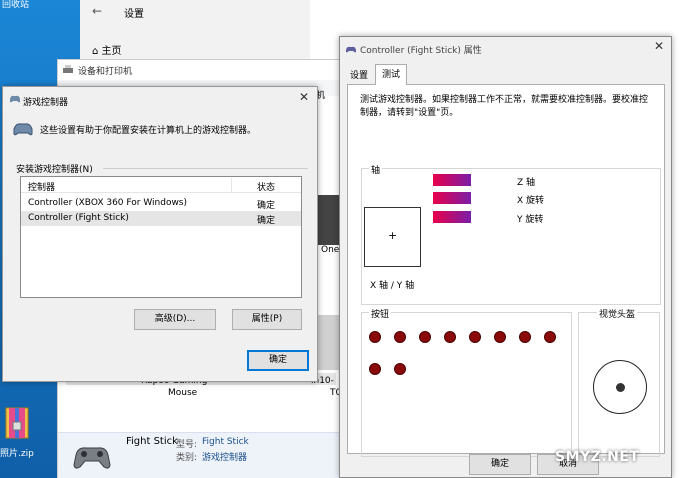 The width and height of the screenshot is (680, 478). I want to click on controller-name: Controller (XBOX 360 For Windows), so click(108, 203).